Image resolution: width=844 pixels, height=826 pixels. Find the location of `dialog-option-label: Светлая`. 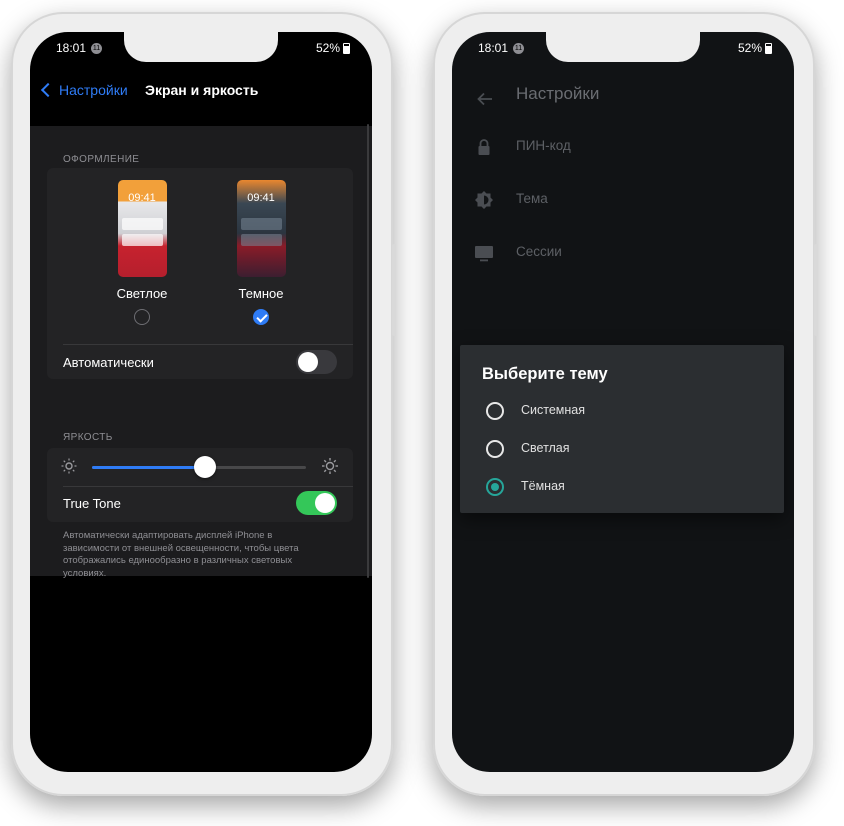

dialog-option-label: Светлая is located at coordinates (545, 448).